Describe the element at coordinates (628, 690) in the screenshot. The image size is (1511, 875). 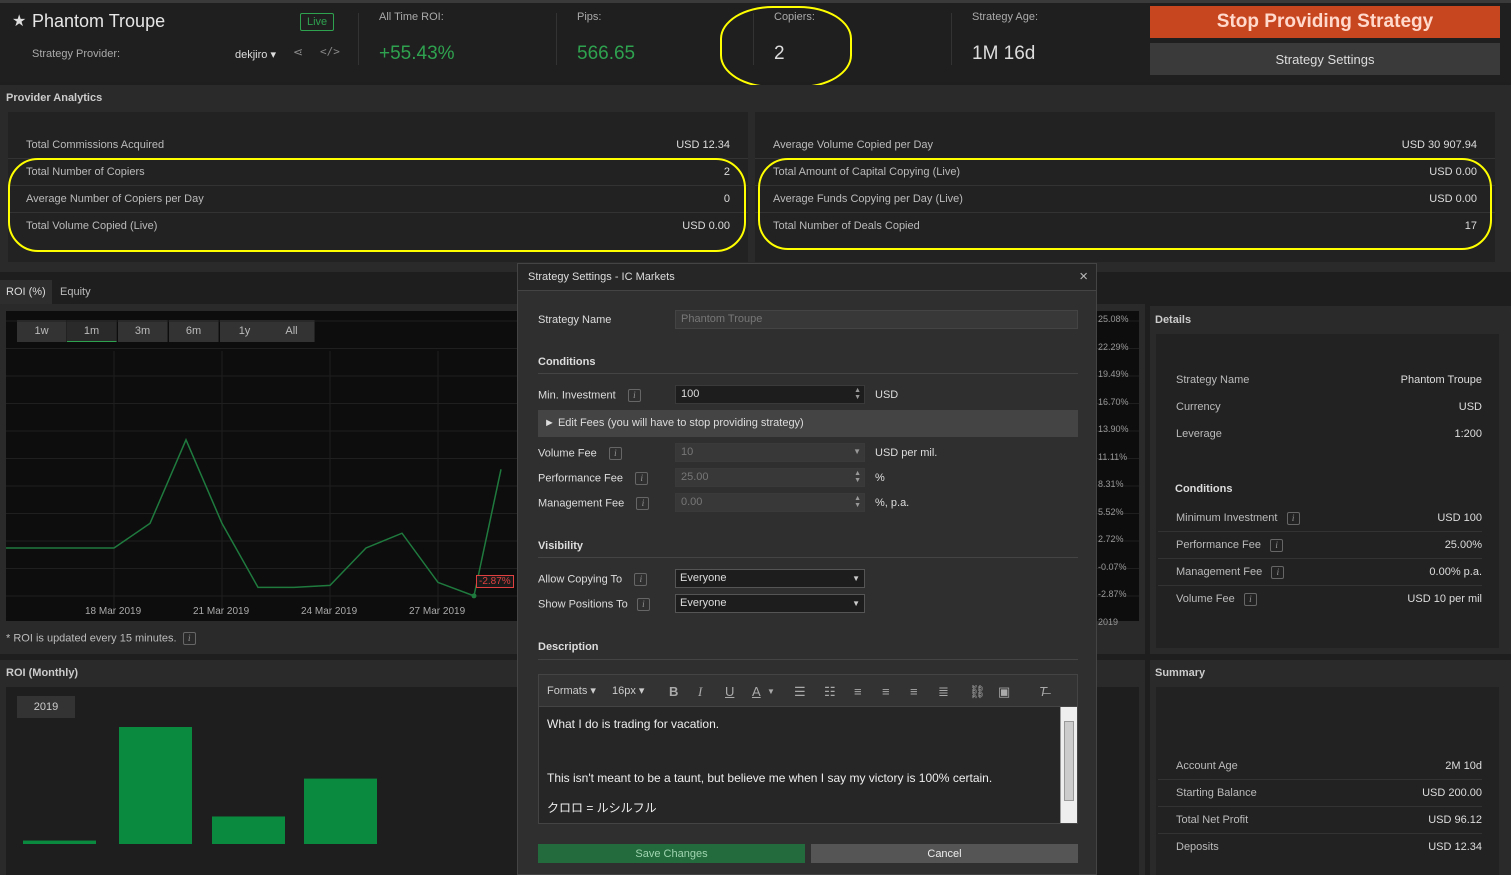
I see `font-size-dropdown: 16px ▾` at that location.